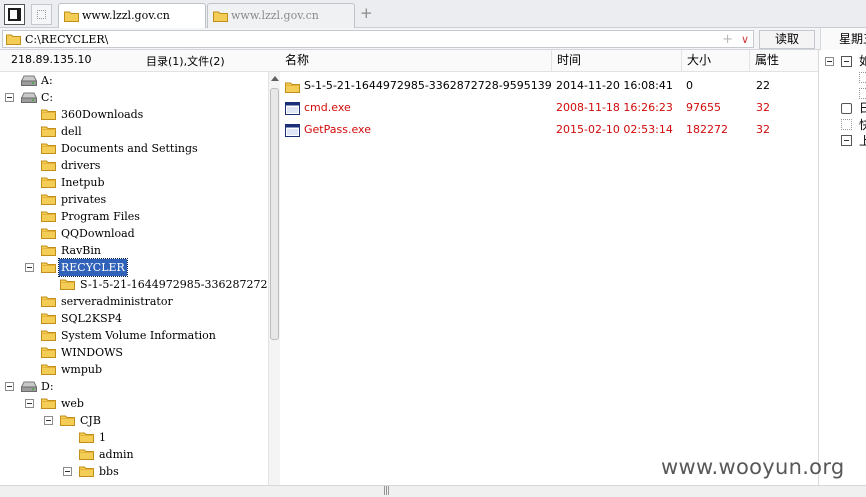 This screenshot has width=866, height=497. Describe the element at coordinates (337, 129) in the screenshot. I see `file-name: GetPass.exe` at that location.